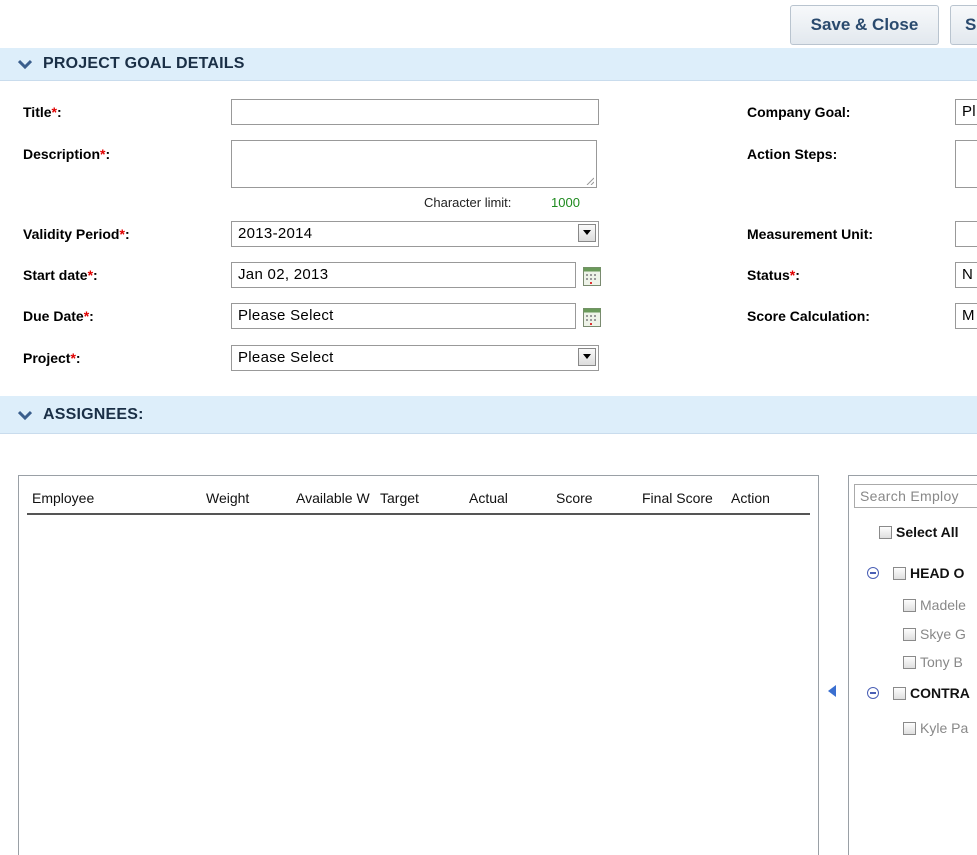 This screenshot has height=855, width=977. What do you see at coordinates (337, 498) in the screenshot?
I see `column-header: Available W` at bounding box center [337, 498].